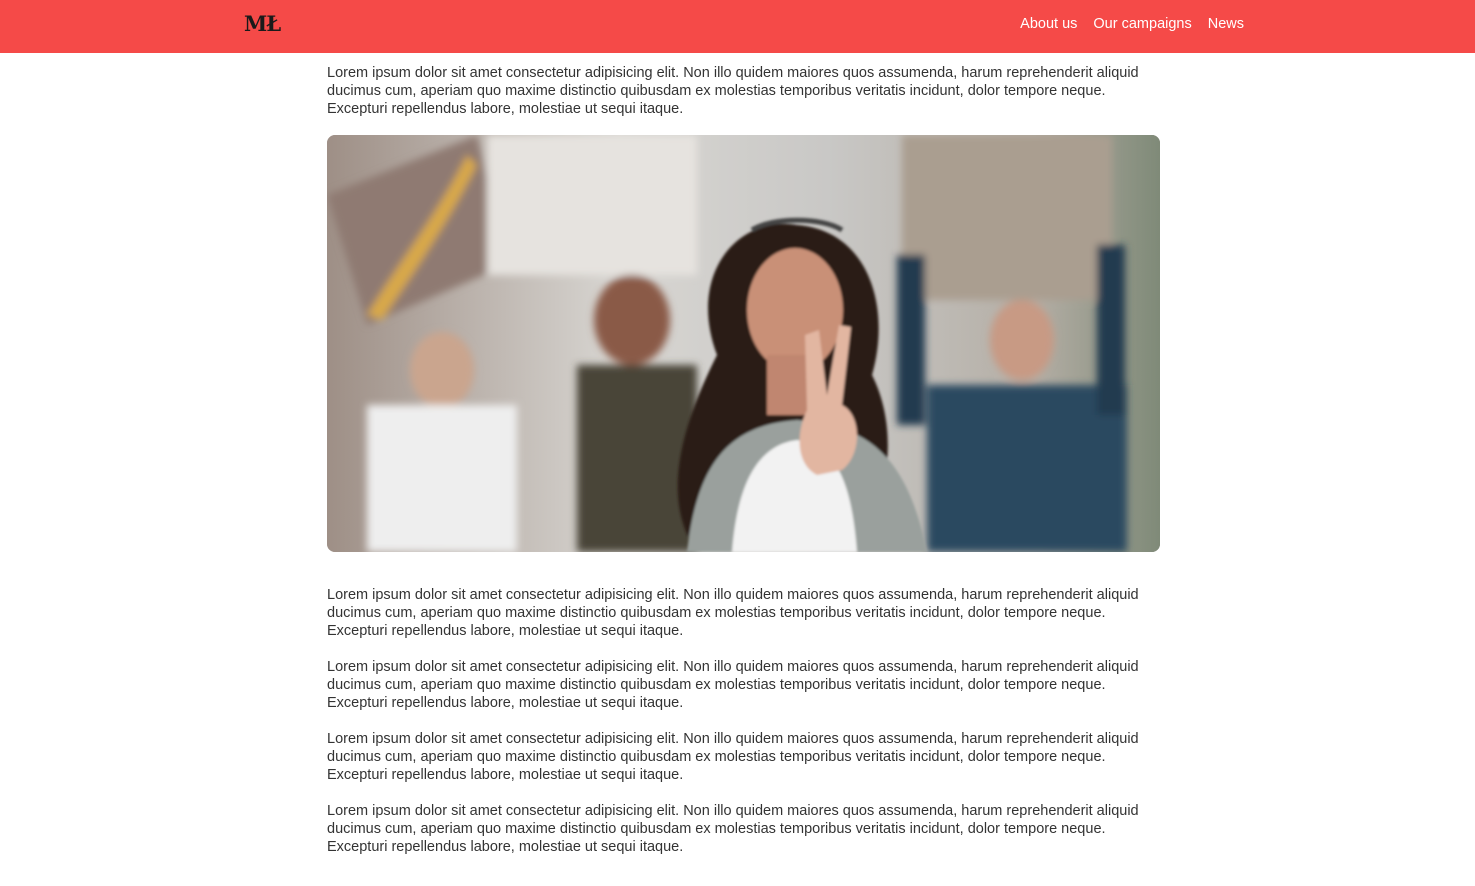 The height and width of the screenshot is (886, 1475). Describe the element at coordinates (737, 26) in the screenshot. I see `top-navbar: MŁ About us Our campaigns News` at that location.